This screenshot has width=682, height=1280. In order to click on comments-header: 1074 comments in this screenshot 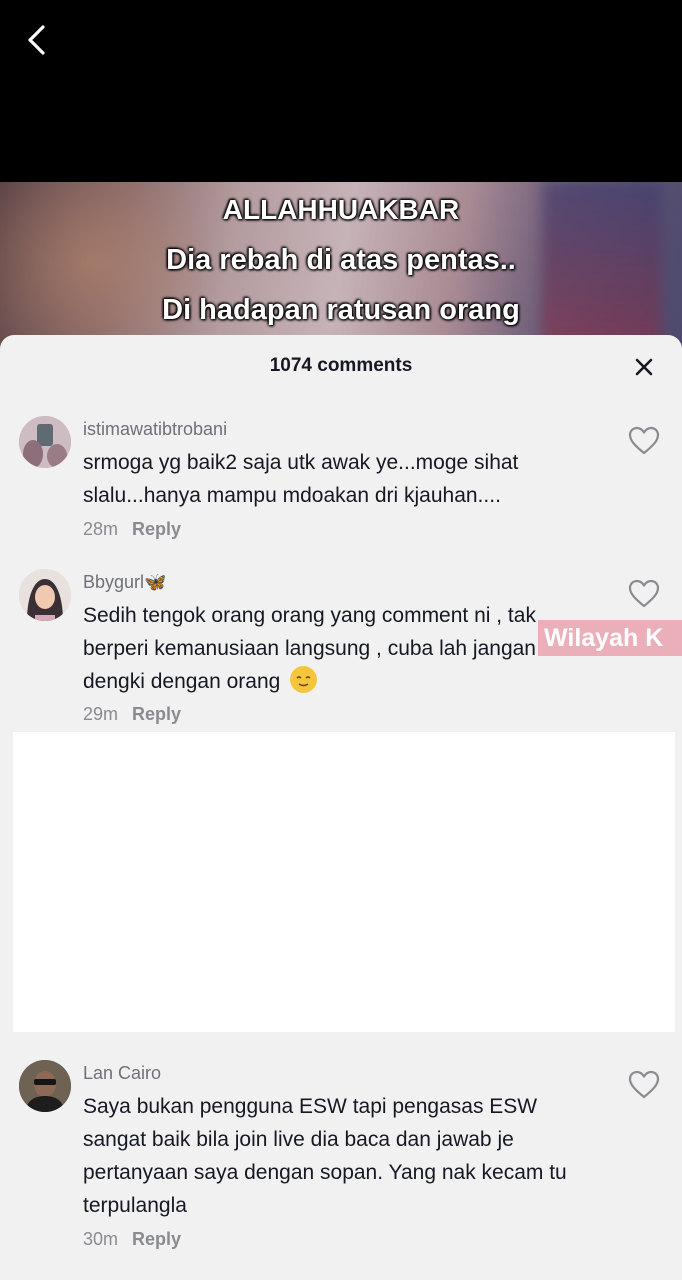, I will do `click(341, 366)`.